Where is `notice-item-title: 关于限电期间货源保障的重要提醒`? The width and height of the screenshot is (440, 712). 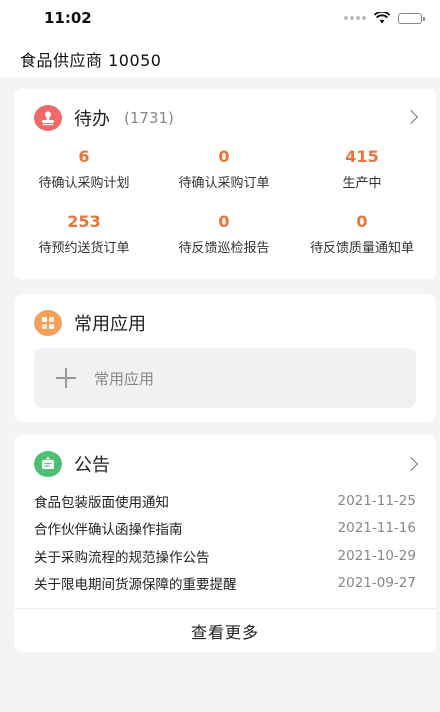 notice-item-title: 关于限电期间货源保障的重要提醒 is located at coordinates (135, 585).